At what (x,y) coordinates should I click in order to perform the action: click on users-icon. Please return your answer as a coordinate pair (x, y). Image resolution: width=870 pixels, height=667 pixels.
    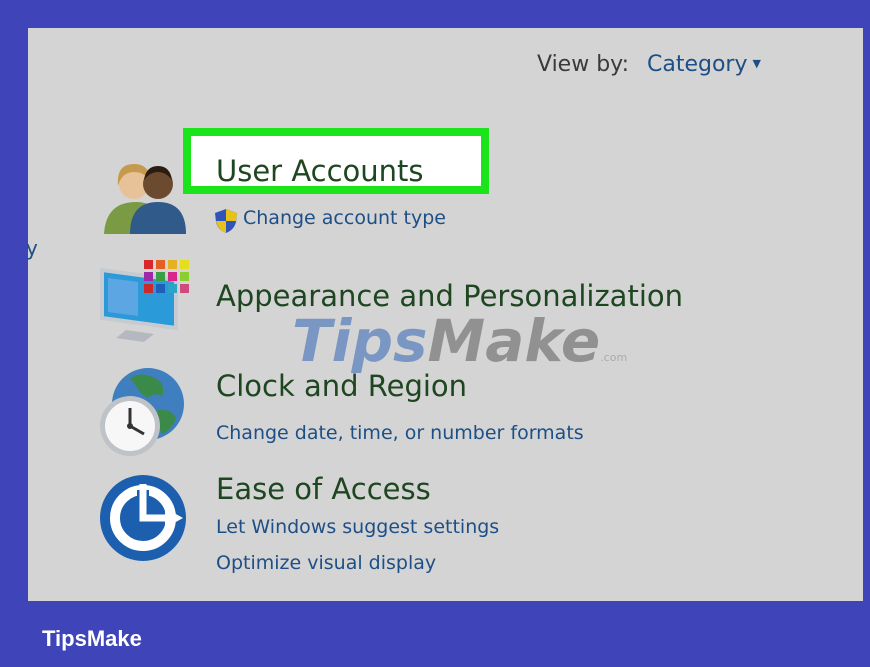
    Looking at the image, I should click on (145, 199).